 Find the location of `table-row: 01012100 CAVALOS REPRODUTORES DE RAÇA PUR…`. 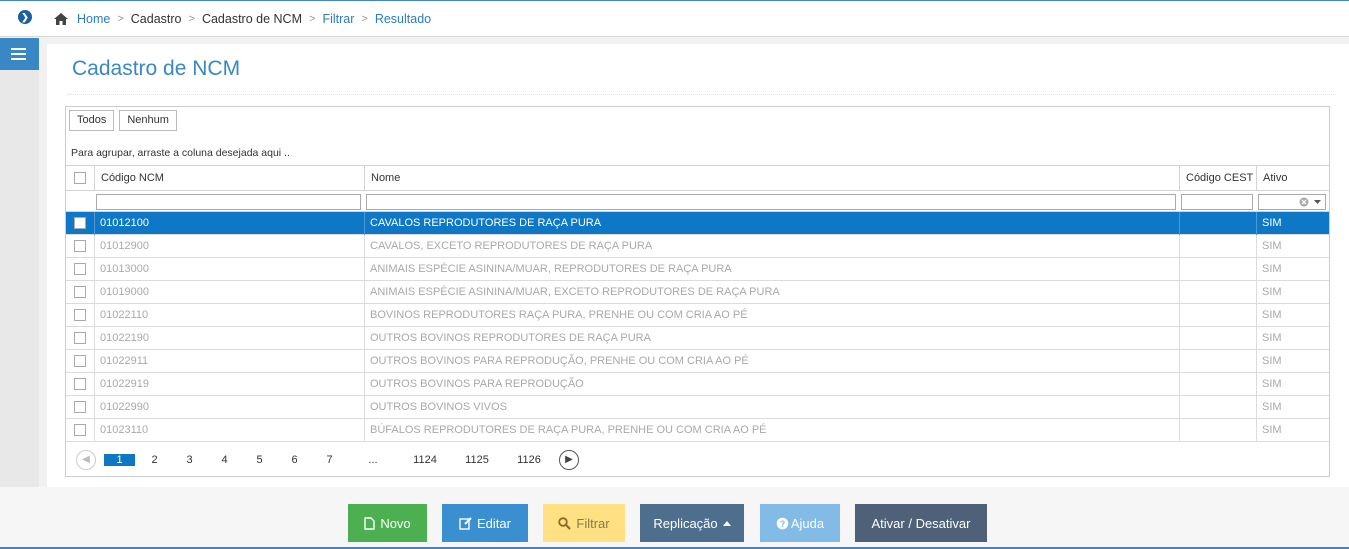

table-row: 01012100 CAVALOS REPRODUTORES DE RAÇA PUR… is located at coordinates (697, 223).